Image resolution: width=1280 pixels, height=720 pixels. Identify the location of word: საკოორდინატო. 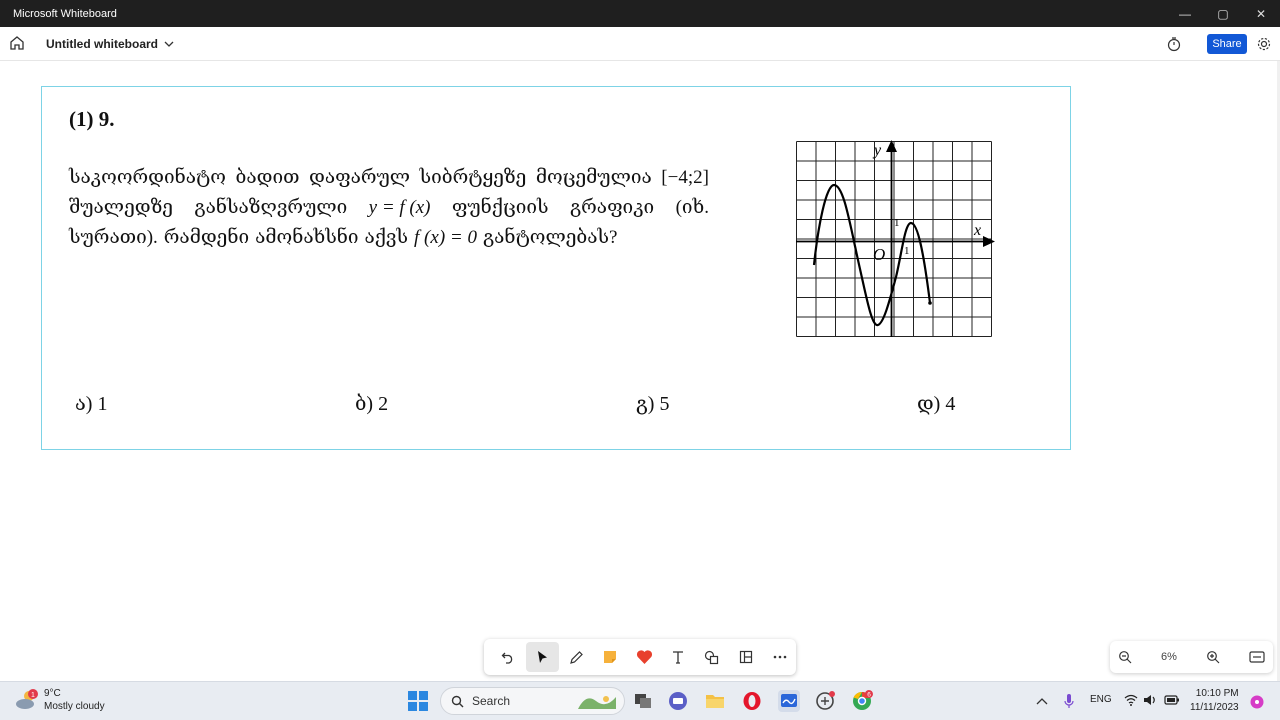
(147, 177).